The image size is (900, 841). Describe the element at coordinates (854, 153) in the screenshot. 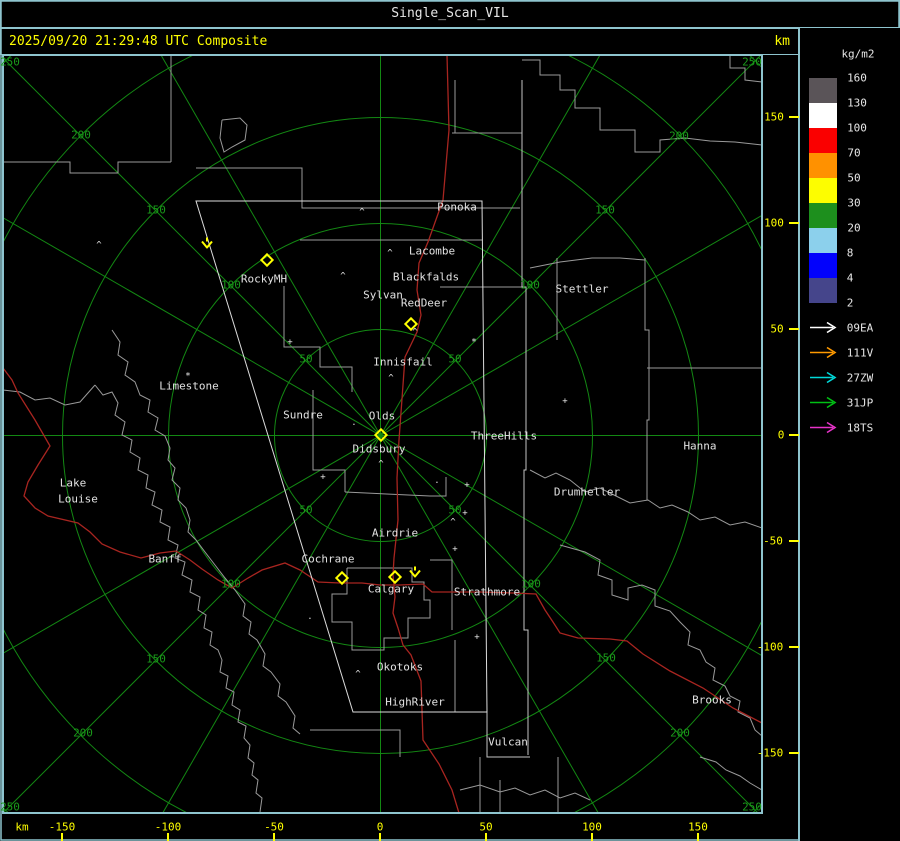

I see `legend-threshold-label: 70` at that location.